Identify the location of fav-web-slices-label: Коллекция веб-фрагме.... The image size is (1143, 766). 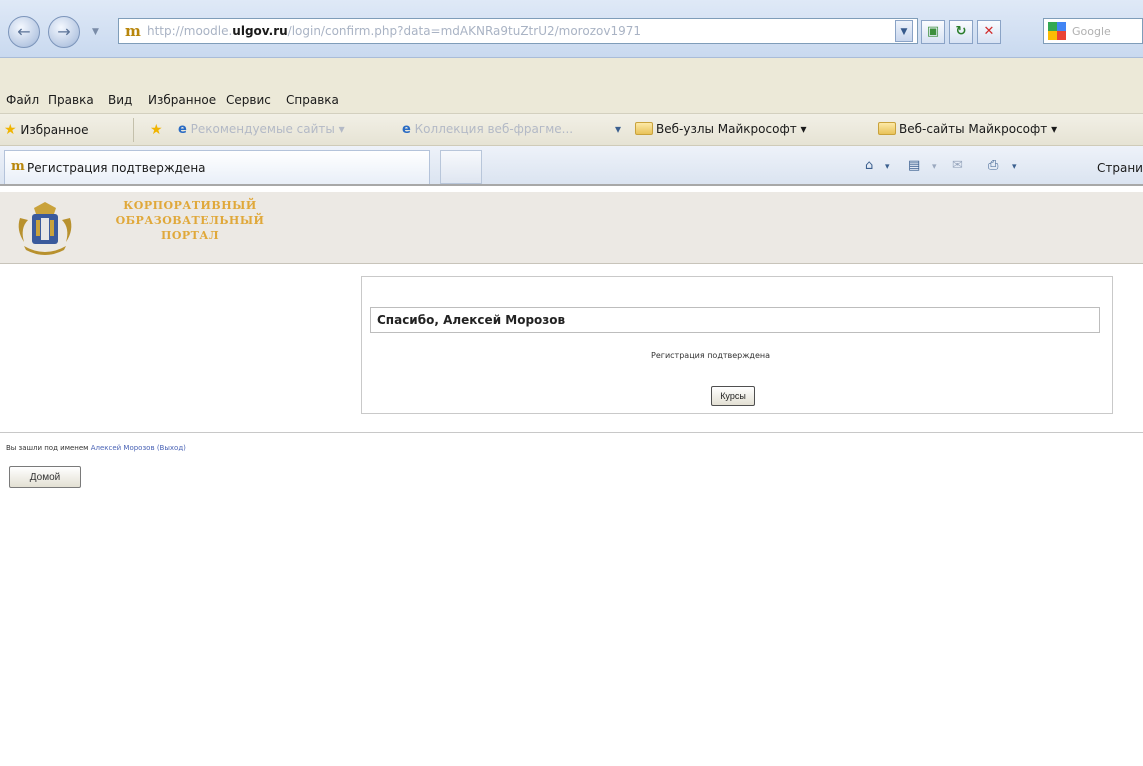
(494, 129).